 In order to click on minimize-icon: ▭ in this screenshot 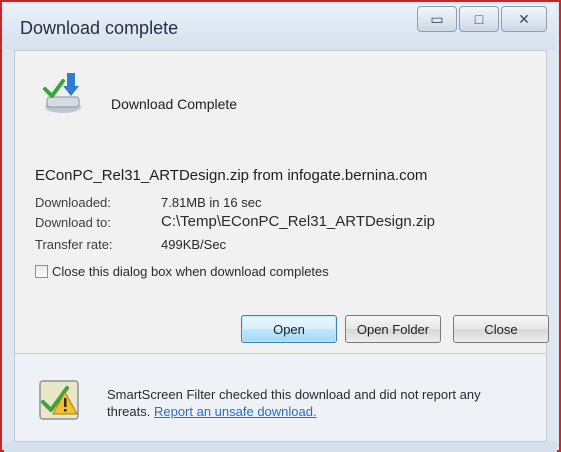, I will do `click(437, 18)`.